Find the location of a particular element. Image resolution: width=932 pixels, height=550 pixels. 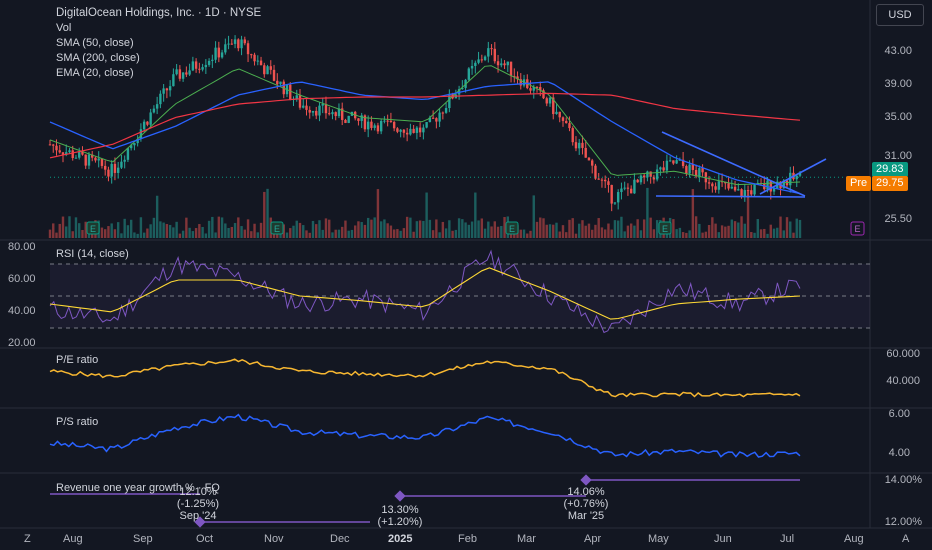

legend-sma50: SMA (50, close) is located at coordinates (158, 43).